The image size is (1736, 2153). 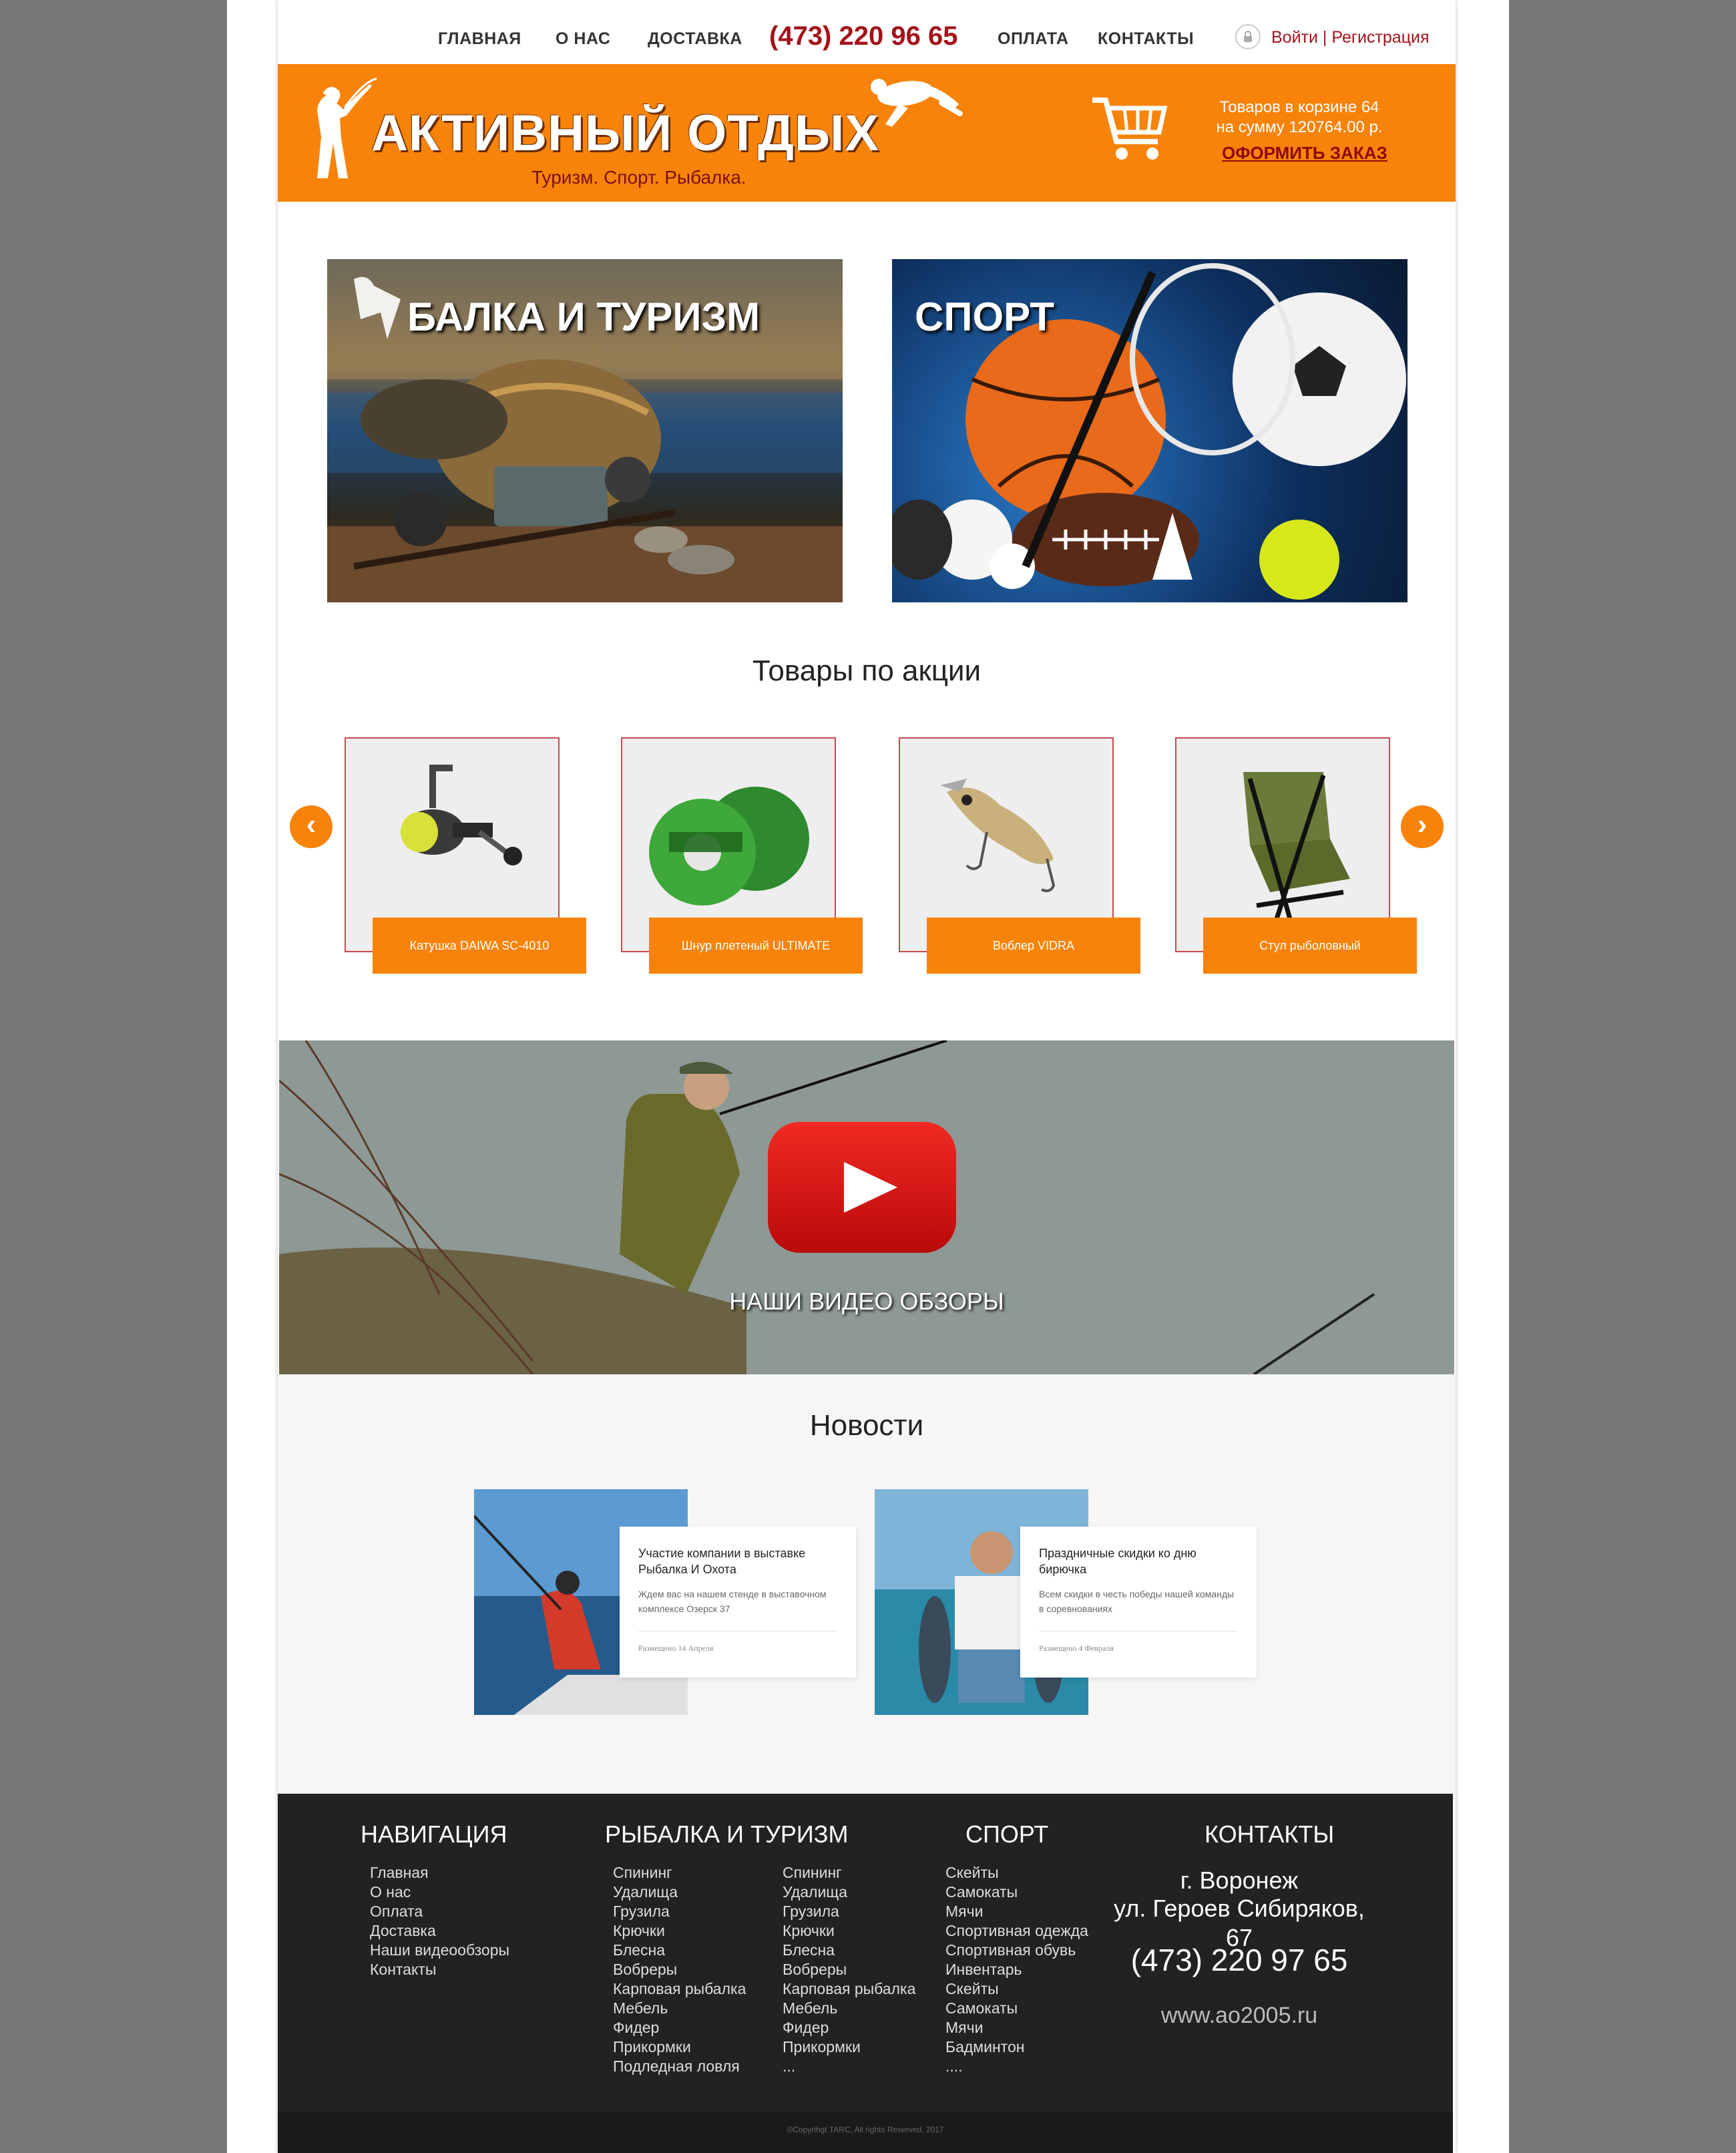 I want to click on footer-link: Инвентарь, so click(x=1017, y=1969).